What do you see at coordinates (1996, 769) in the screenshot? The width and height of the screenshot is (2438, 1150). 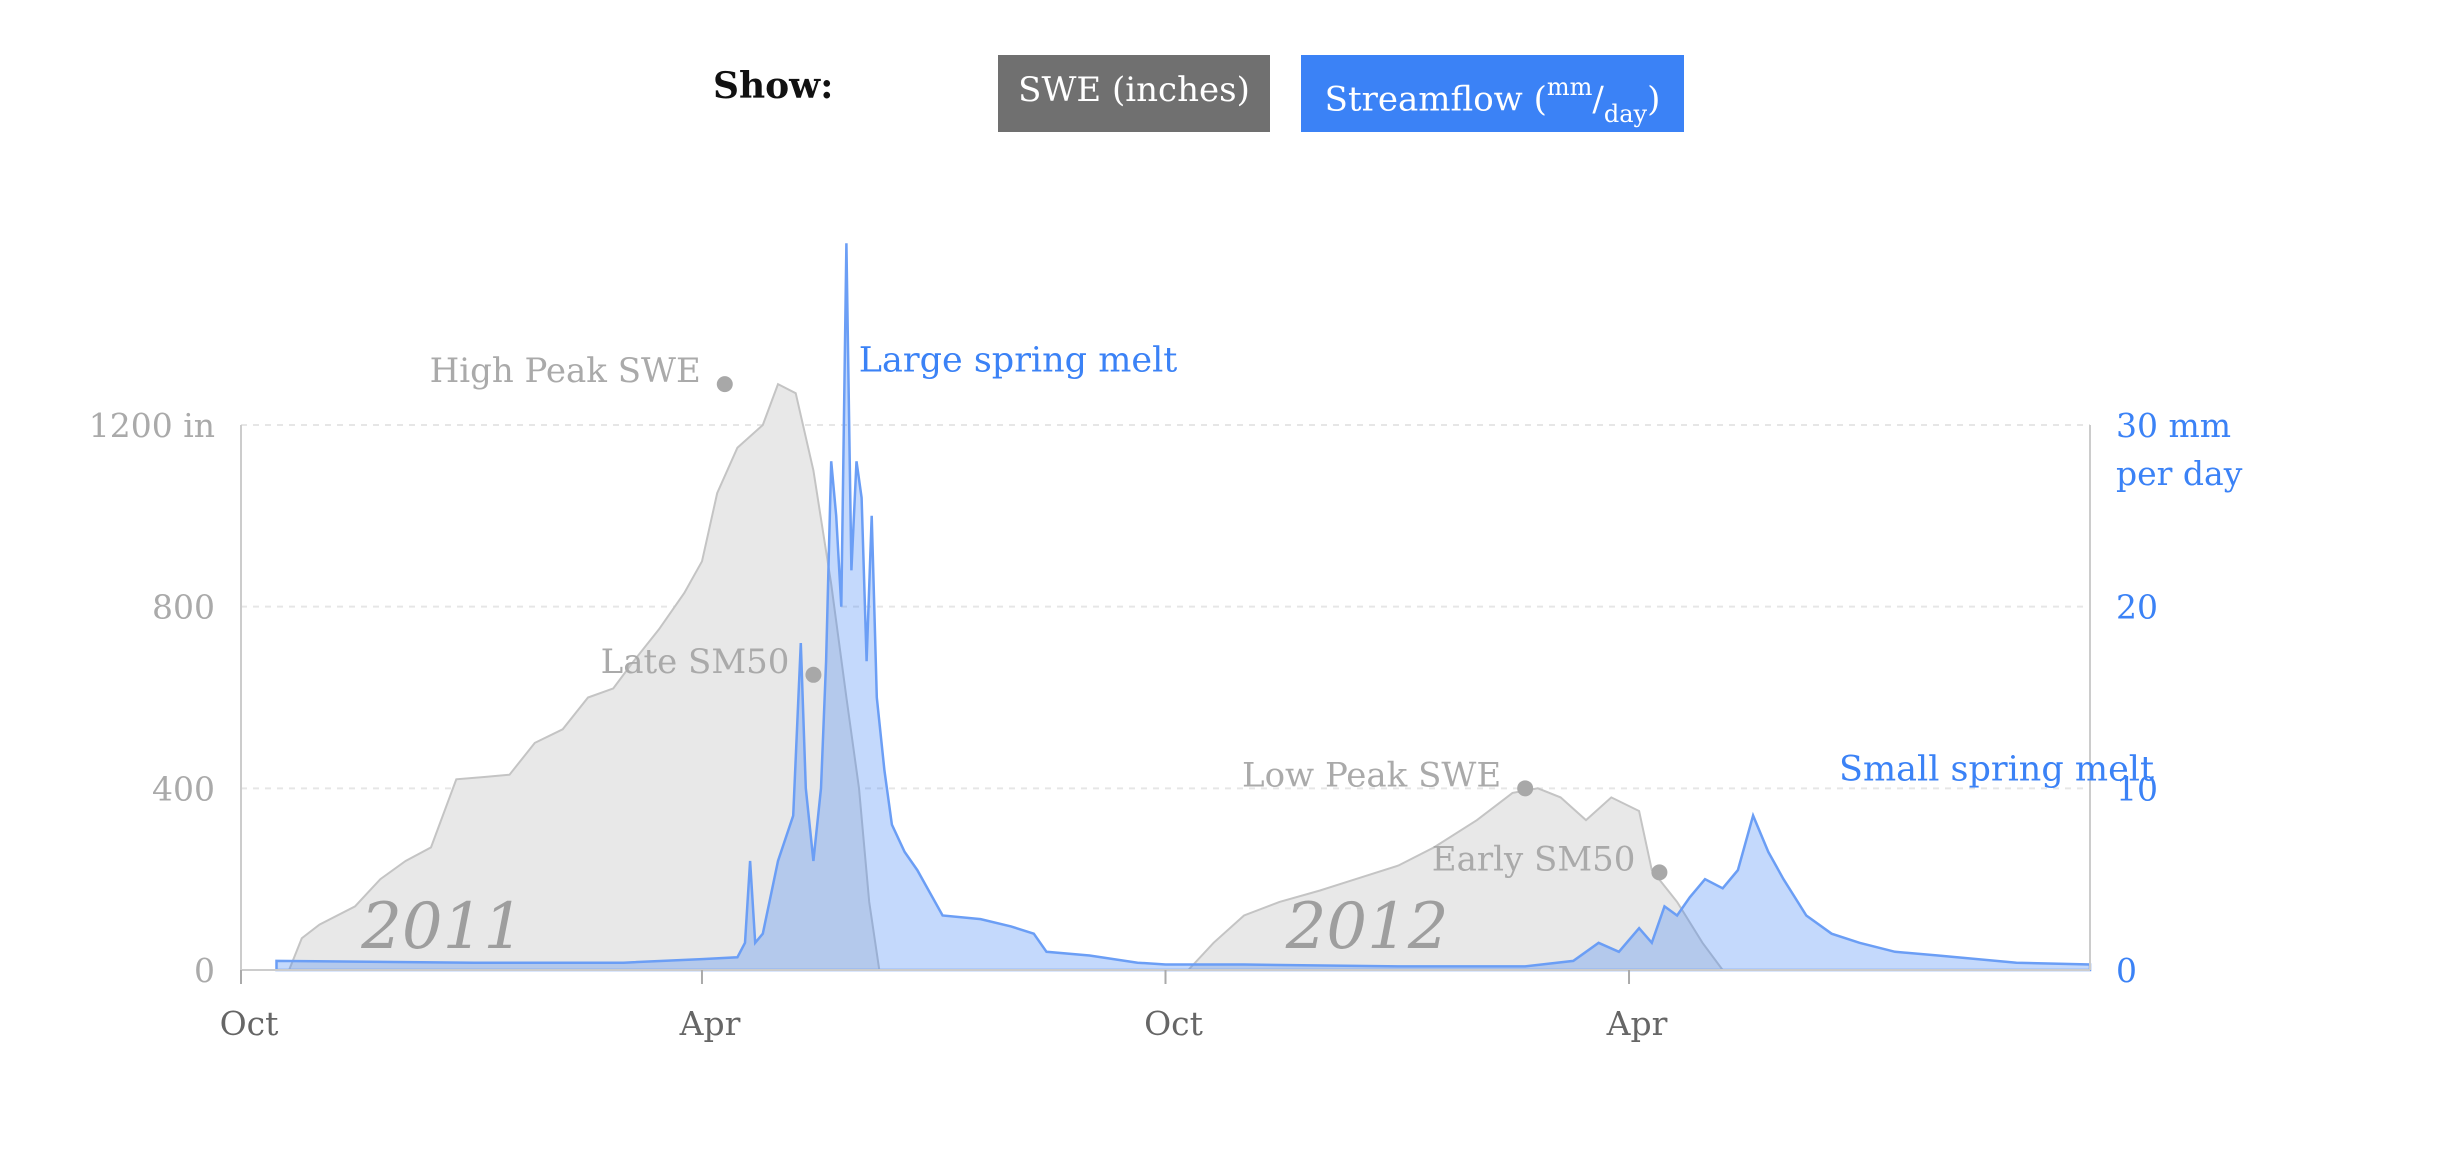 I see `annotation-label: Small spring melt` at bounding box center [1996, 769].